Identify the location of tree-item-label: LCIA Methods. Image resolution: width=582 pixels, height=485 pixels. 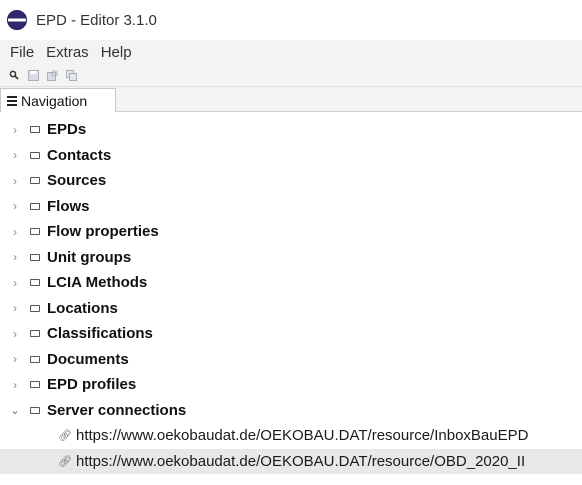
(97, 283).